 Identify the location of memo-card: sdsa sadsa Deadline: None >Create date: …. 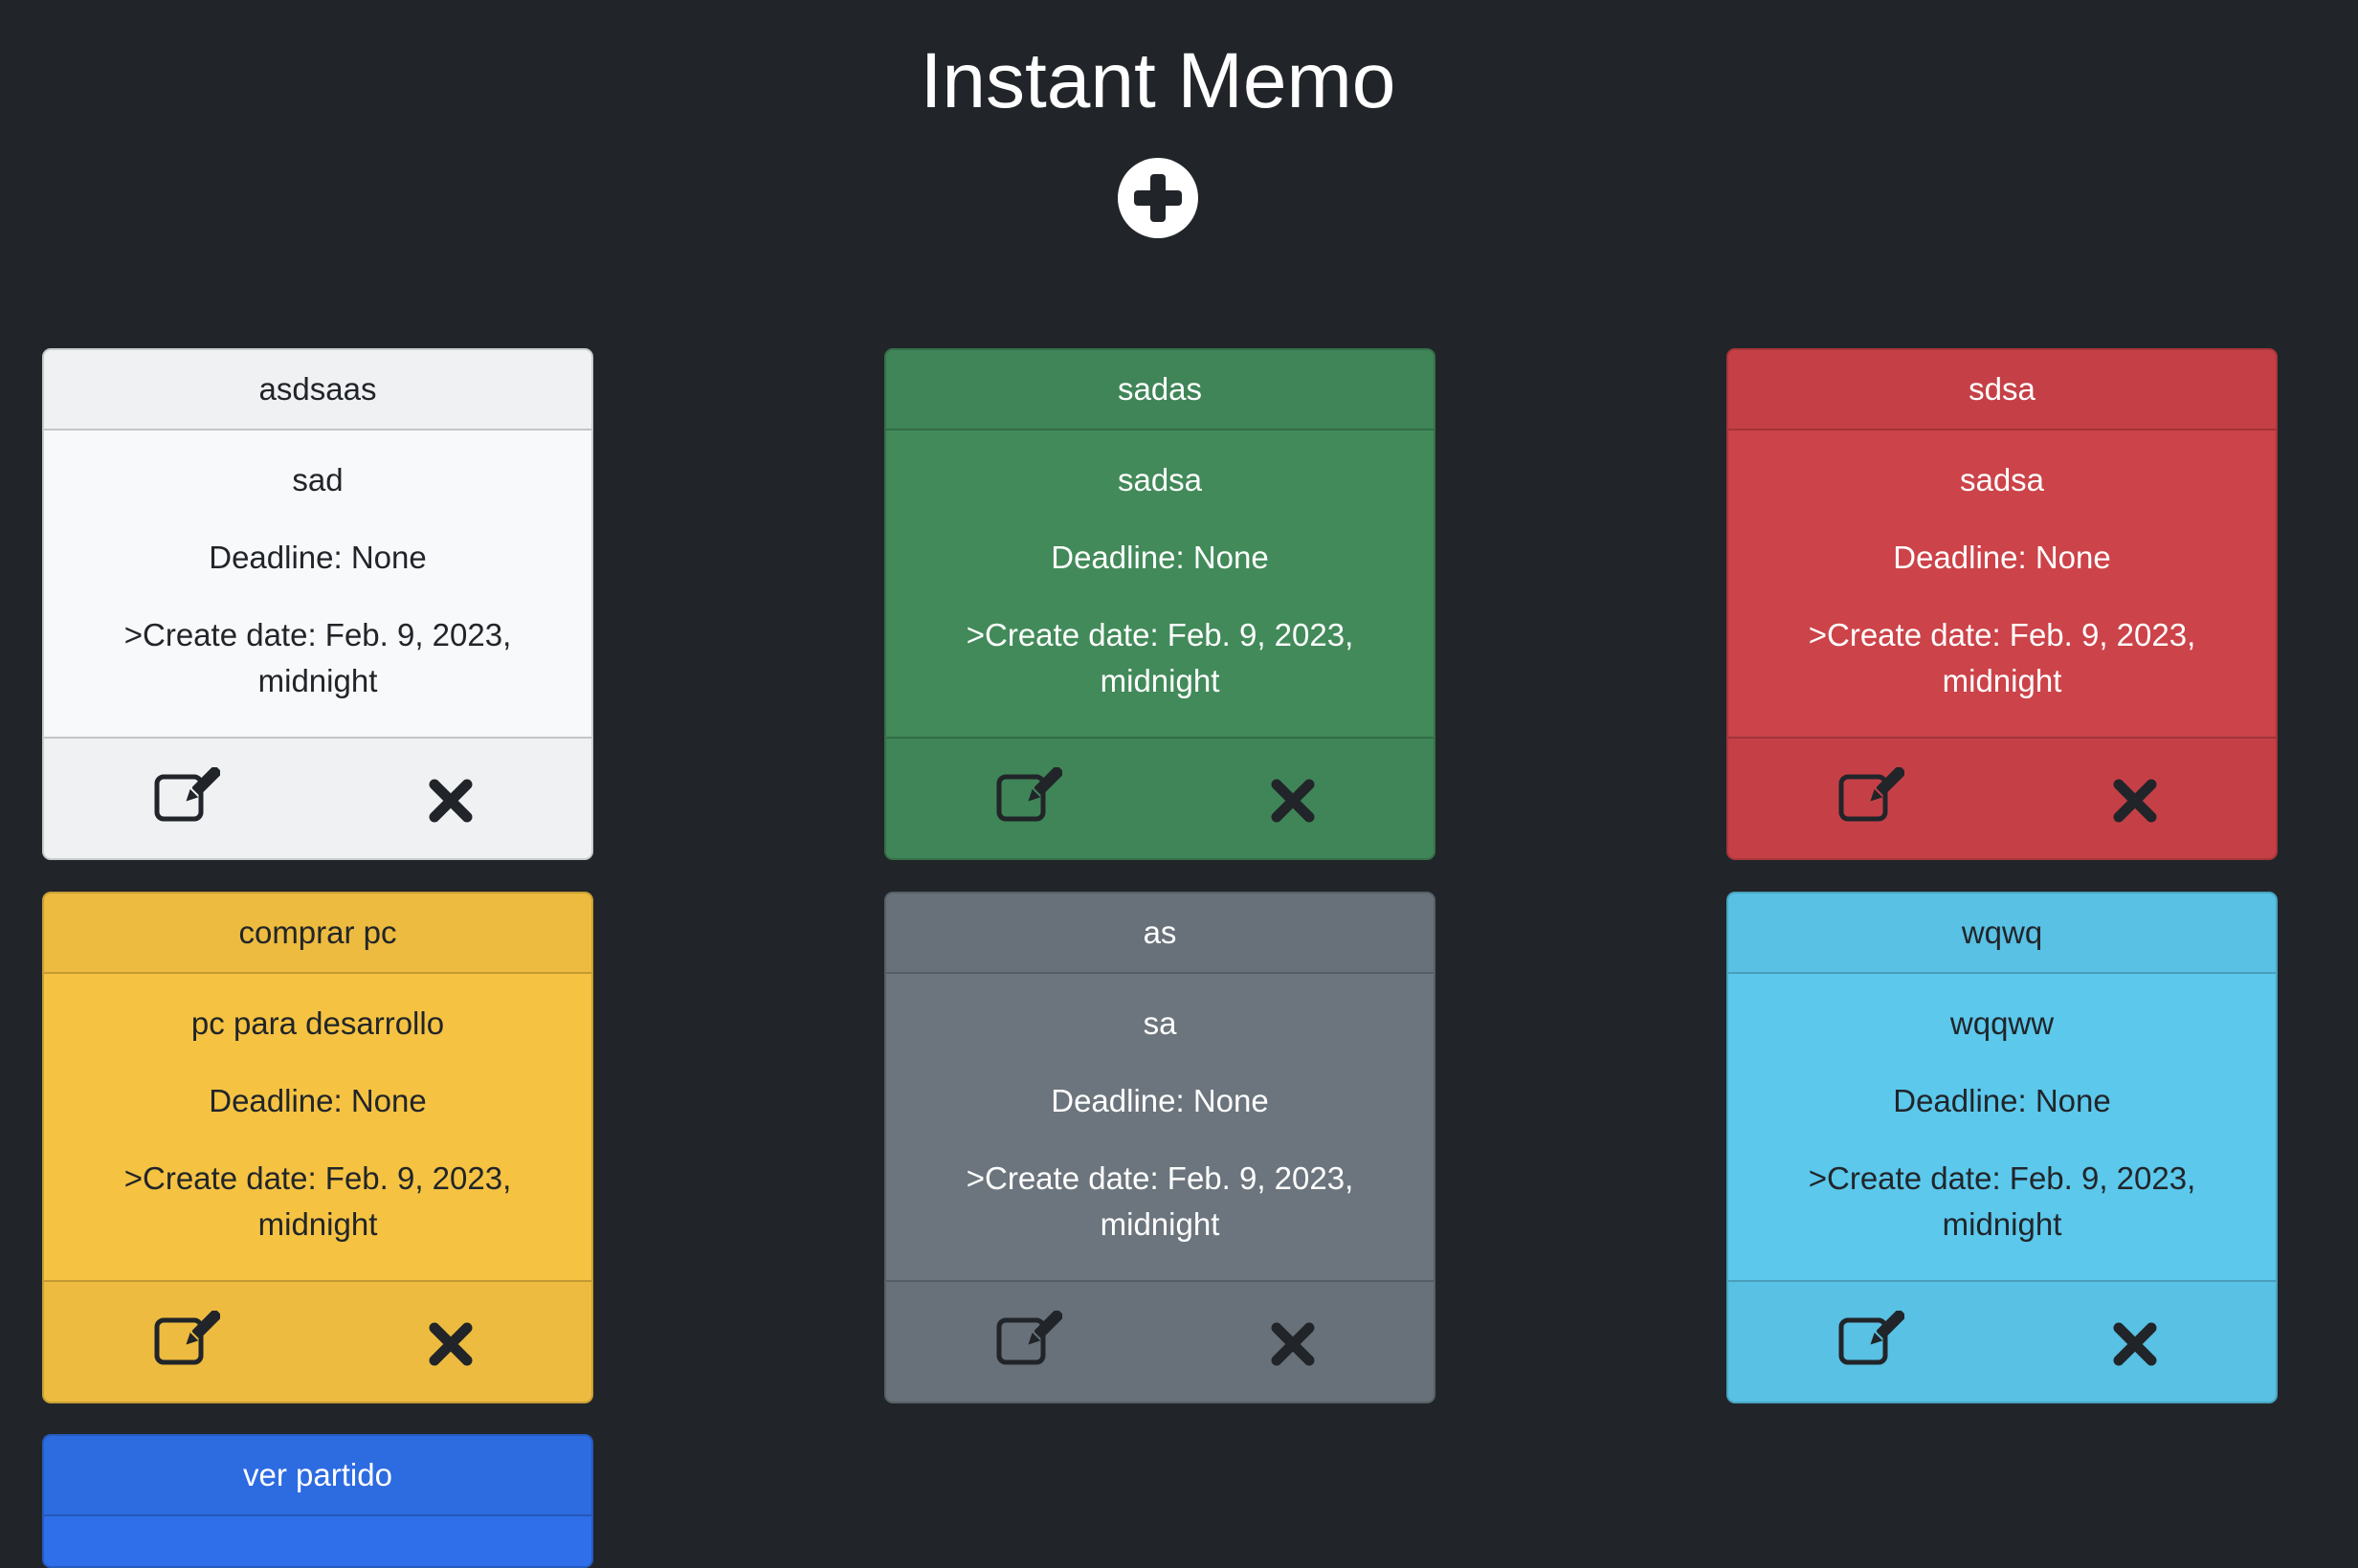
(2002, 604).